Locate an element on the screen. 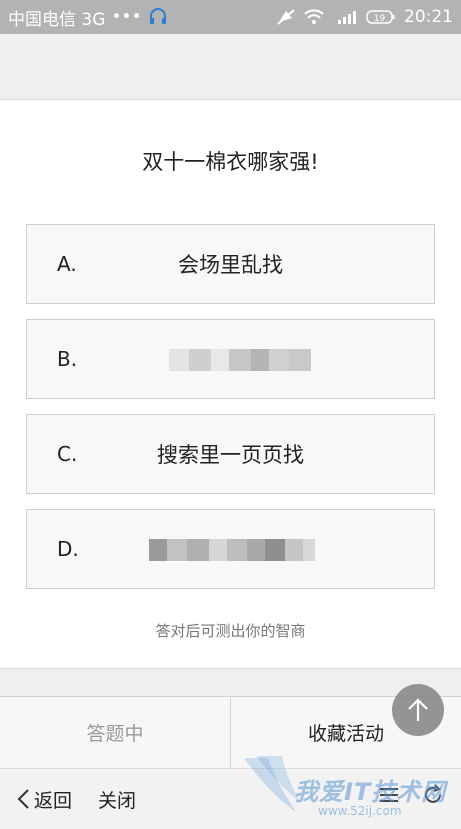  option-c: C. 搜索里一页页找 is located at coordinates (230, 454).